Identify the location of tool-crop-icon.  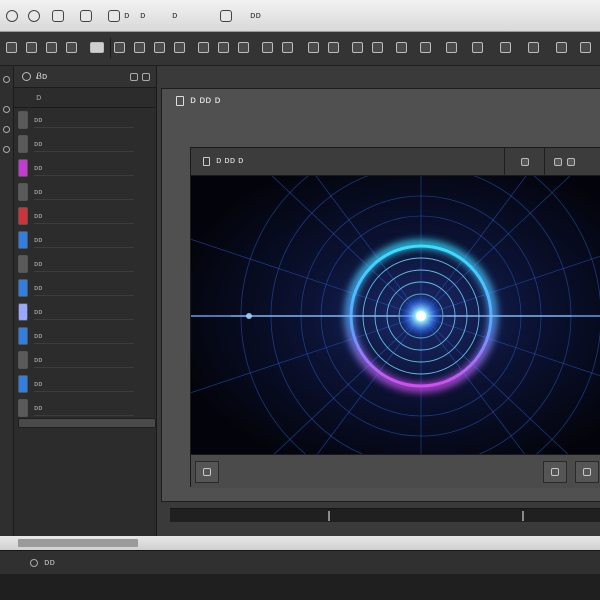
(159, 47).